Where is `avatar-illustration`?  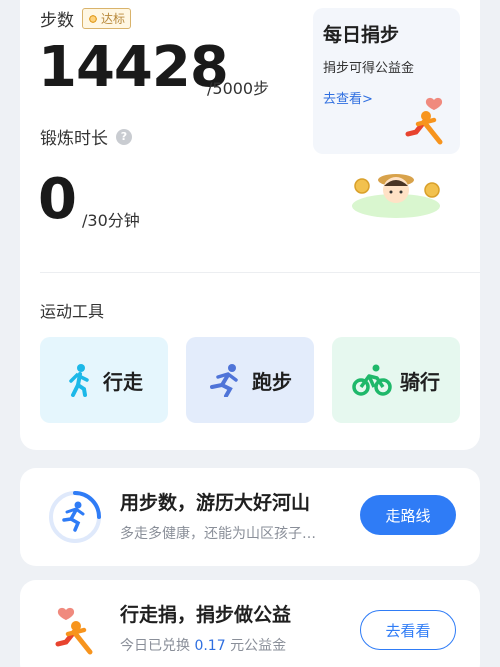
avatar-illustration is located at coordinates (396, 196).